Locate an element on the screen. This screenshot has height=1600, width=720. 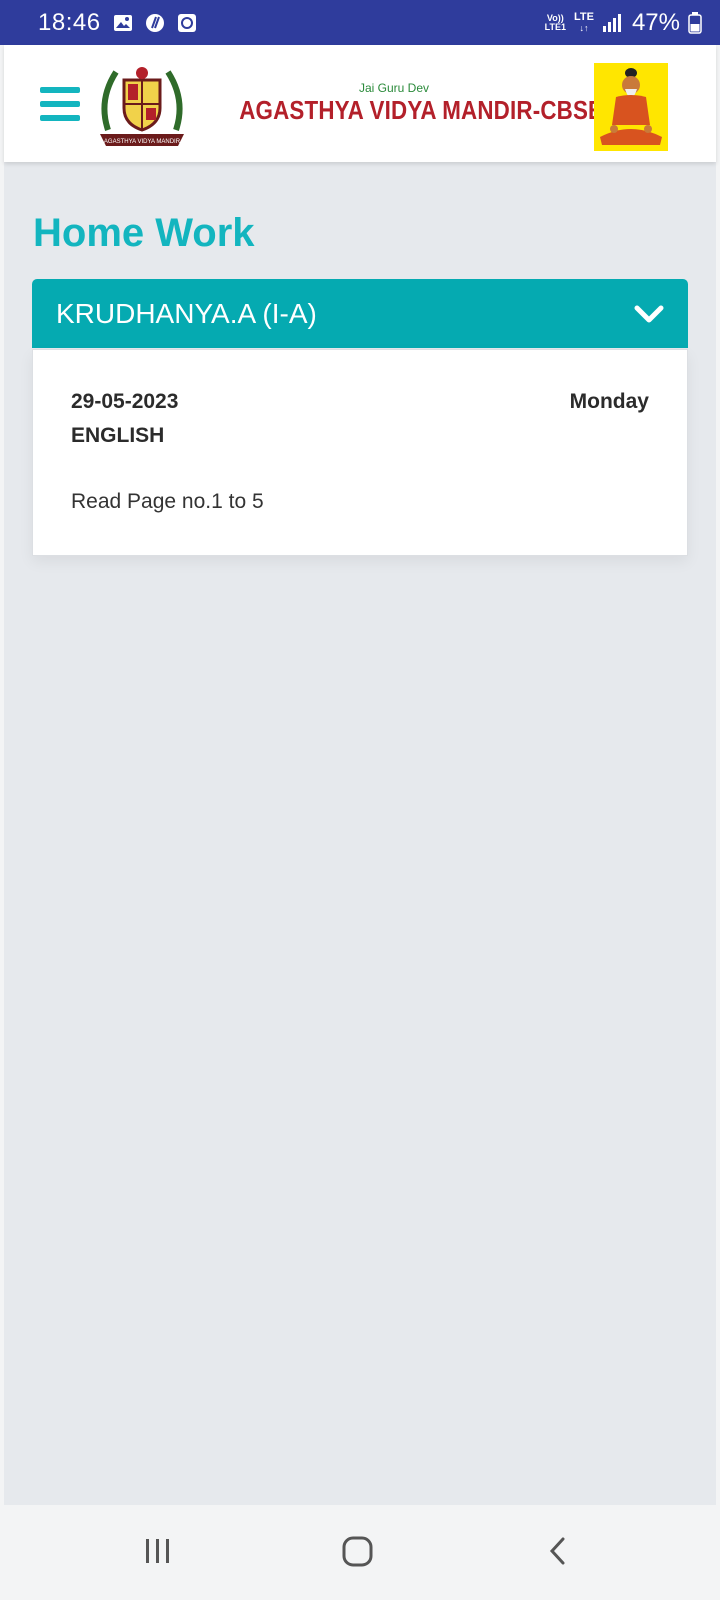
brand-title: AGASTHYA VIDYA MANDIR-CBSE is located at coordinates (421, 110).